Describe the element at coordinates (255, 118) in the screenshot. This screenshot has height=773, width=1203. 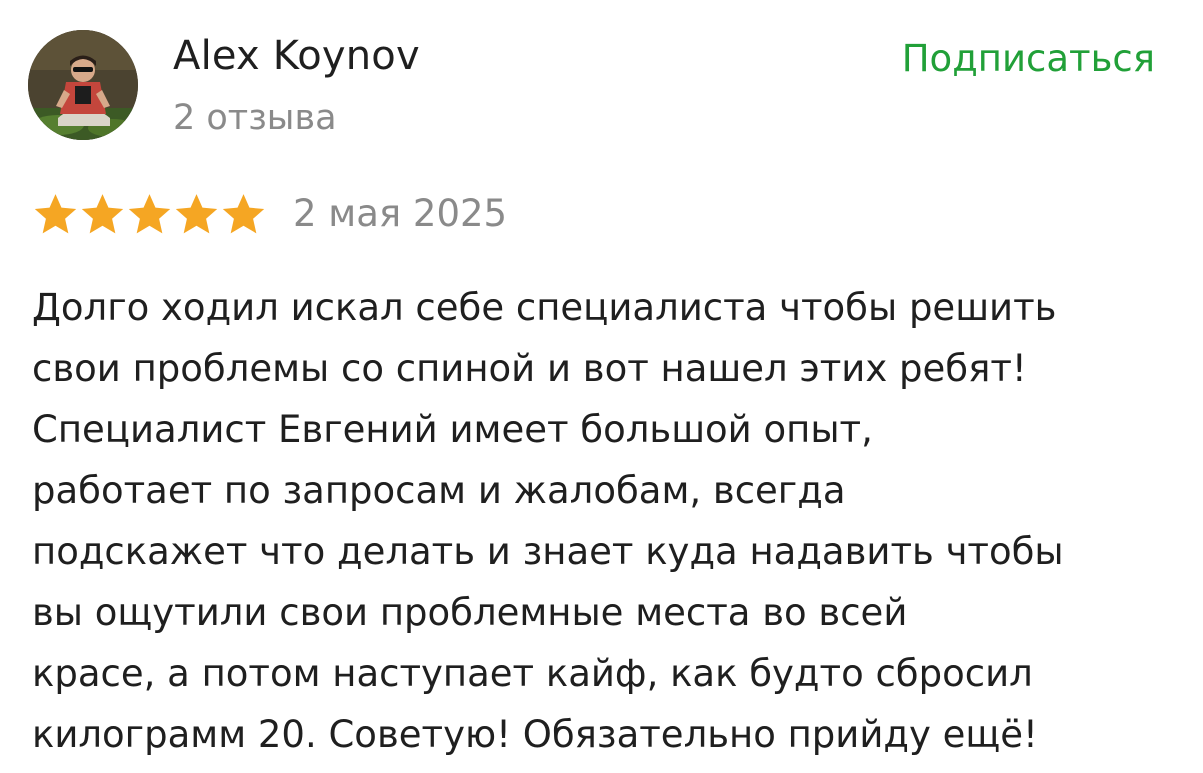
I see `author-reviews-count: 2 отзыва` at that location.